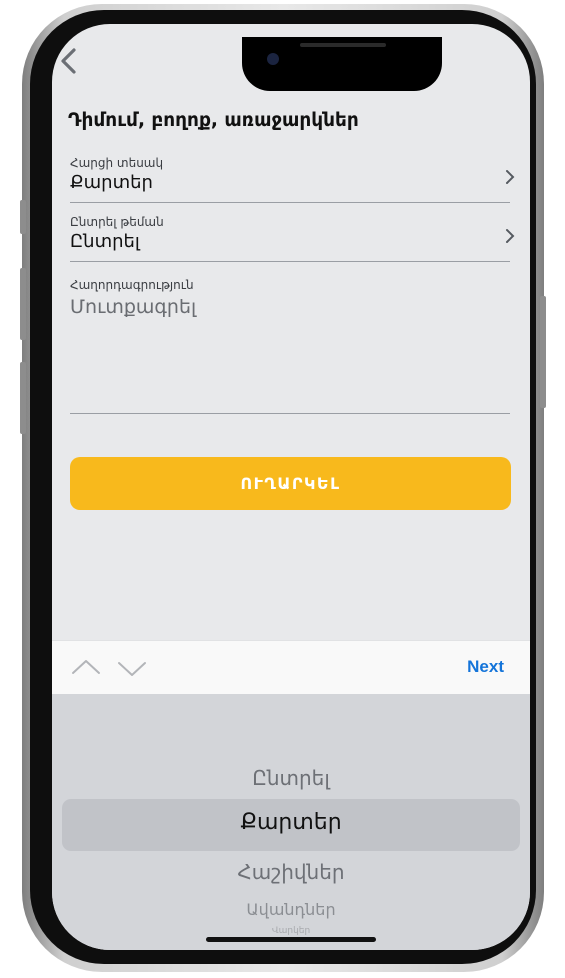  Describe the element at coordinates (105, 241) in the screenshot. I see `topic-value: Ընտրել` at that location.